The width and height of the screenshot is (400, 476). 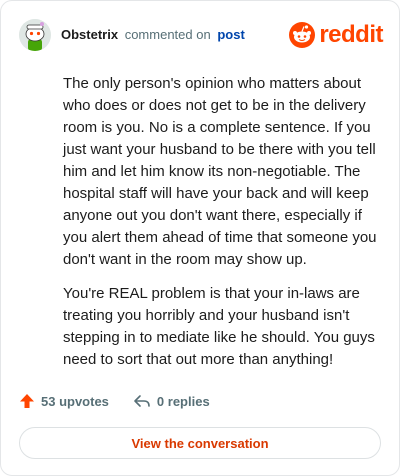 What do you see at coordinates (75, 401) in the screenshot?
I see `upvote-count: 53 upvotes` at bounding box center [75, 401].